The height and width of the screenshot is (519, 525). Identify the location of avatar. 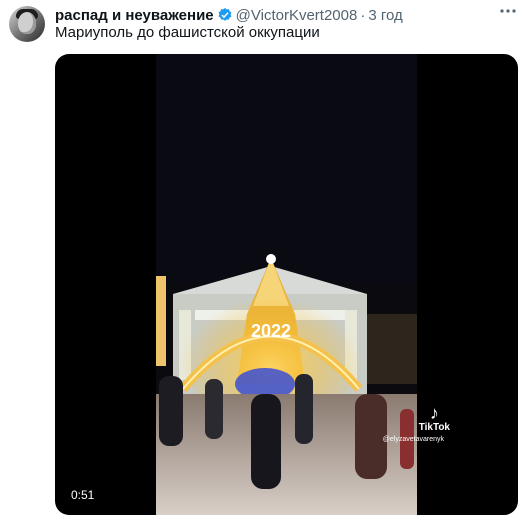
(27, 24).